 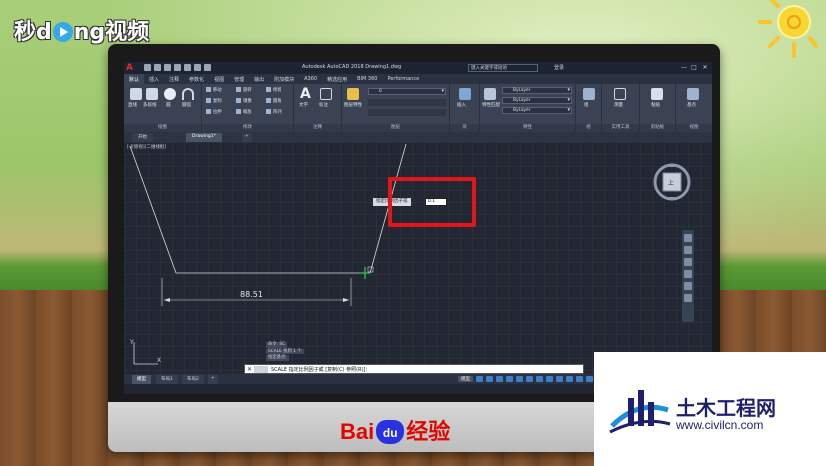 What do you see at coordinates (310, 79) in the screenshot?
I see `tab-a360: A360` at bounding box center [310, 79].